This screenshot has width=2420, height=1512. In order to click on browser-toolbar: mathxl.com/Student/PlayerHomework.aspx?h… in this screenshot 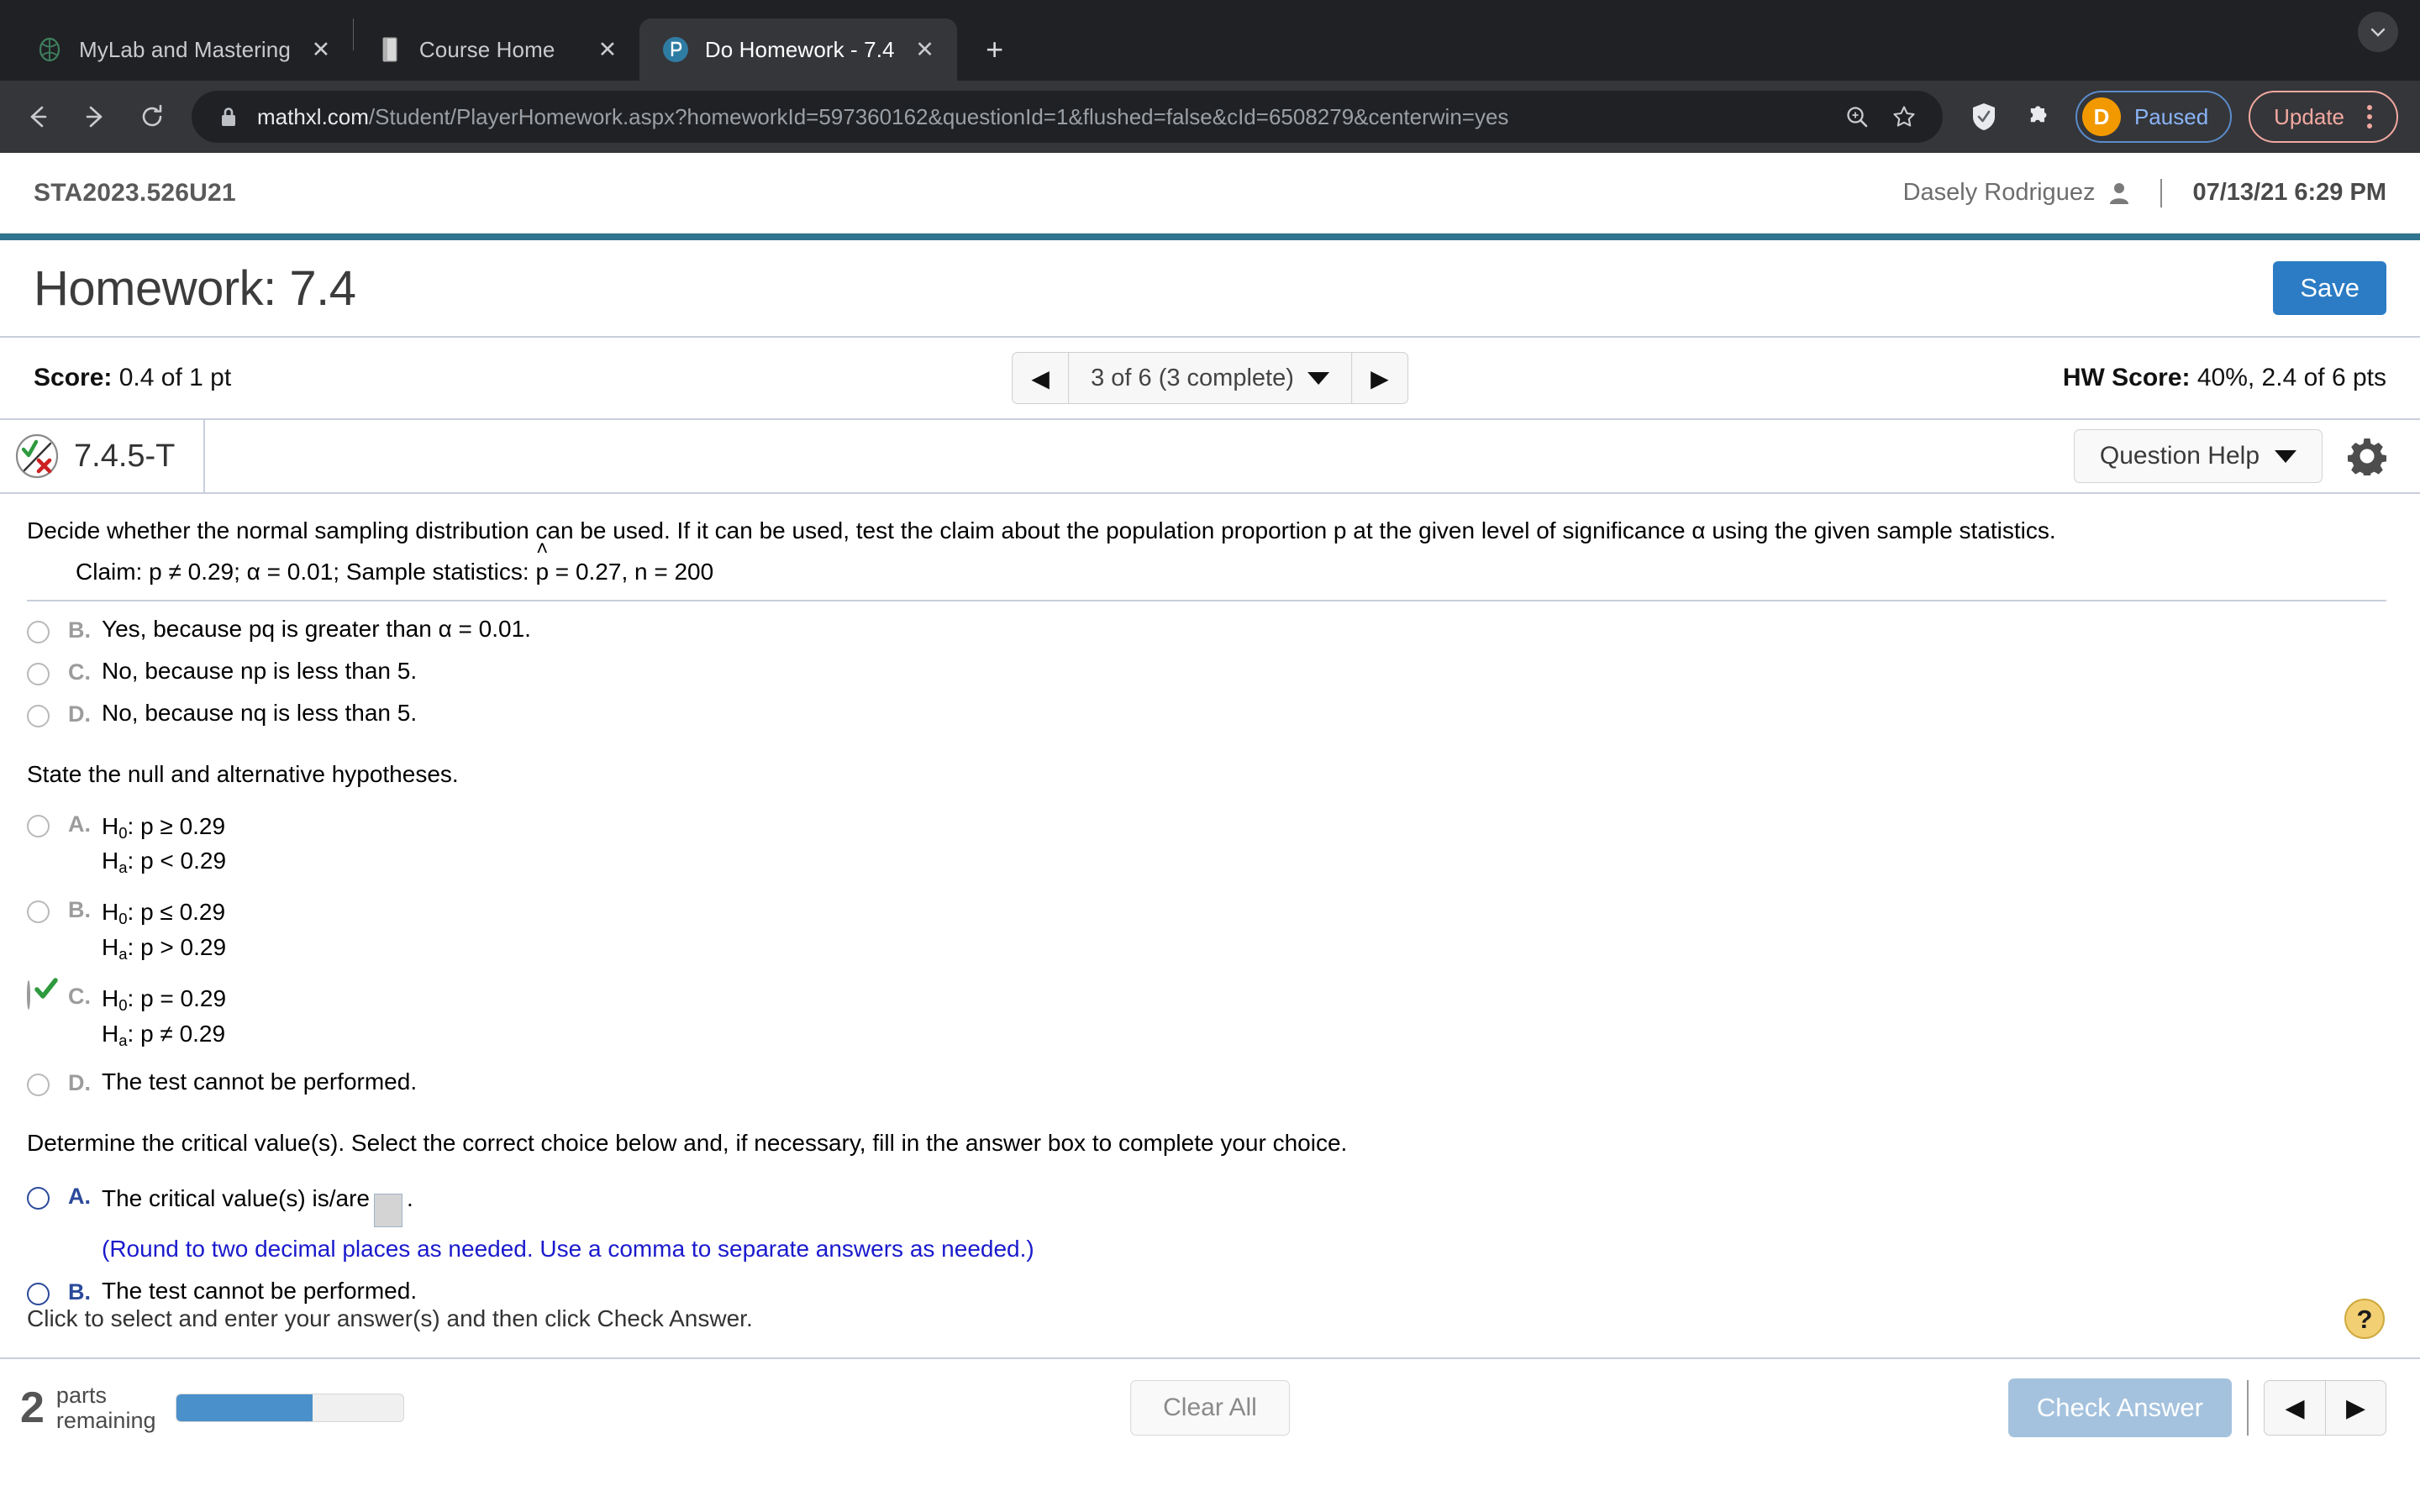, I will do `click(1210, 117)`.